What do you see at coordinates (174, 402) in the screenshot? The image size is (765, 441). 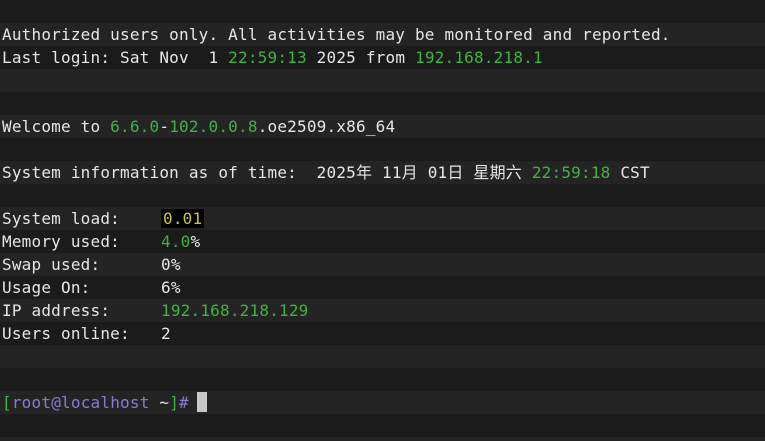 I see `prompt-close-bracket: ]` at bounding box center [174, 402].